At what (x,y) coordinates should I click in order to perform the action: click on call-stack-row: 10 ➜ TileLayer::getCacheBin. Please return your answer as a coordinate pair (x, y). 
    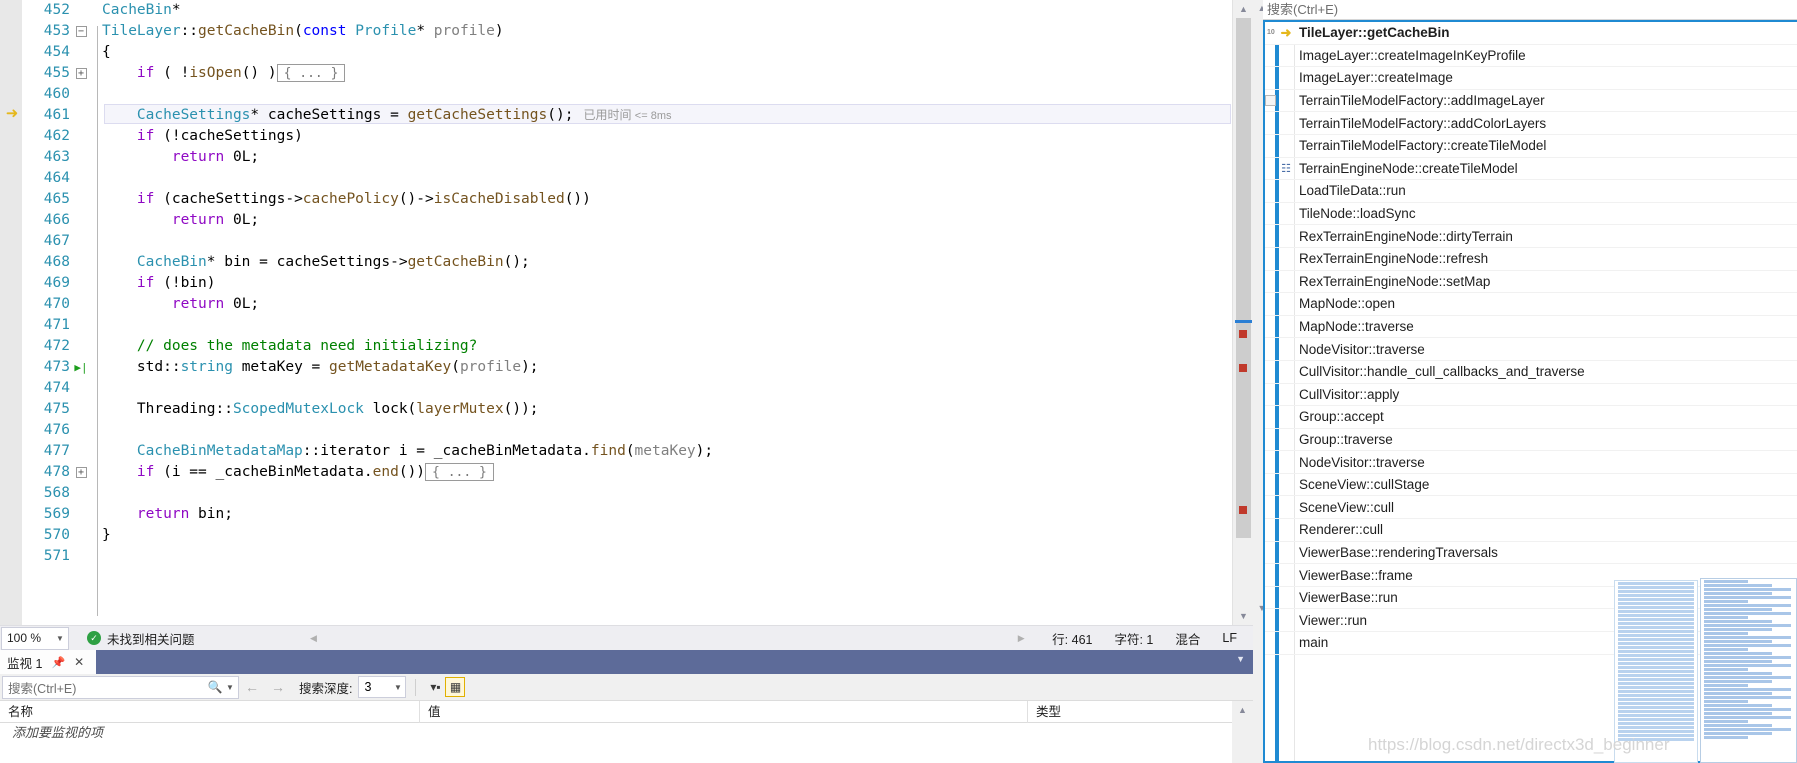
    Looking at the image, I should click on (1531, 33).